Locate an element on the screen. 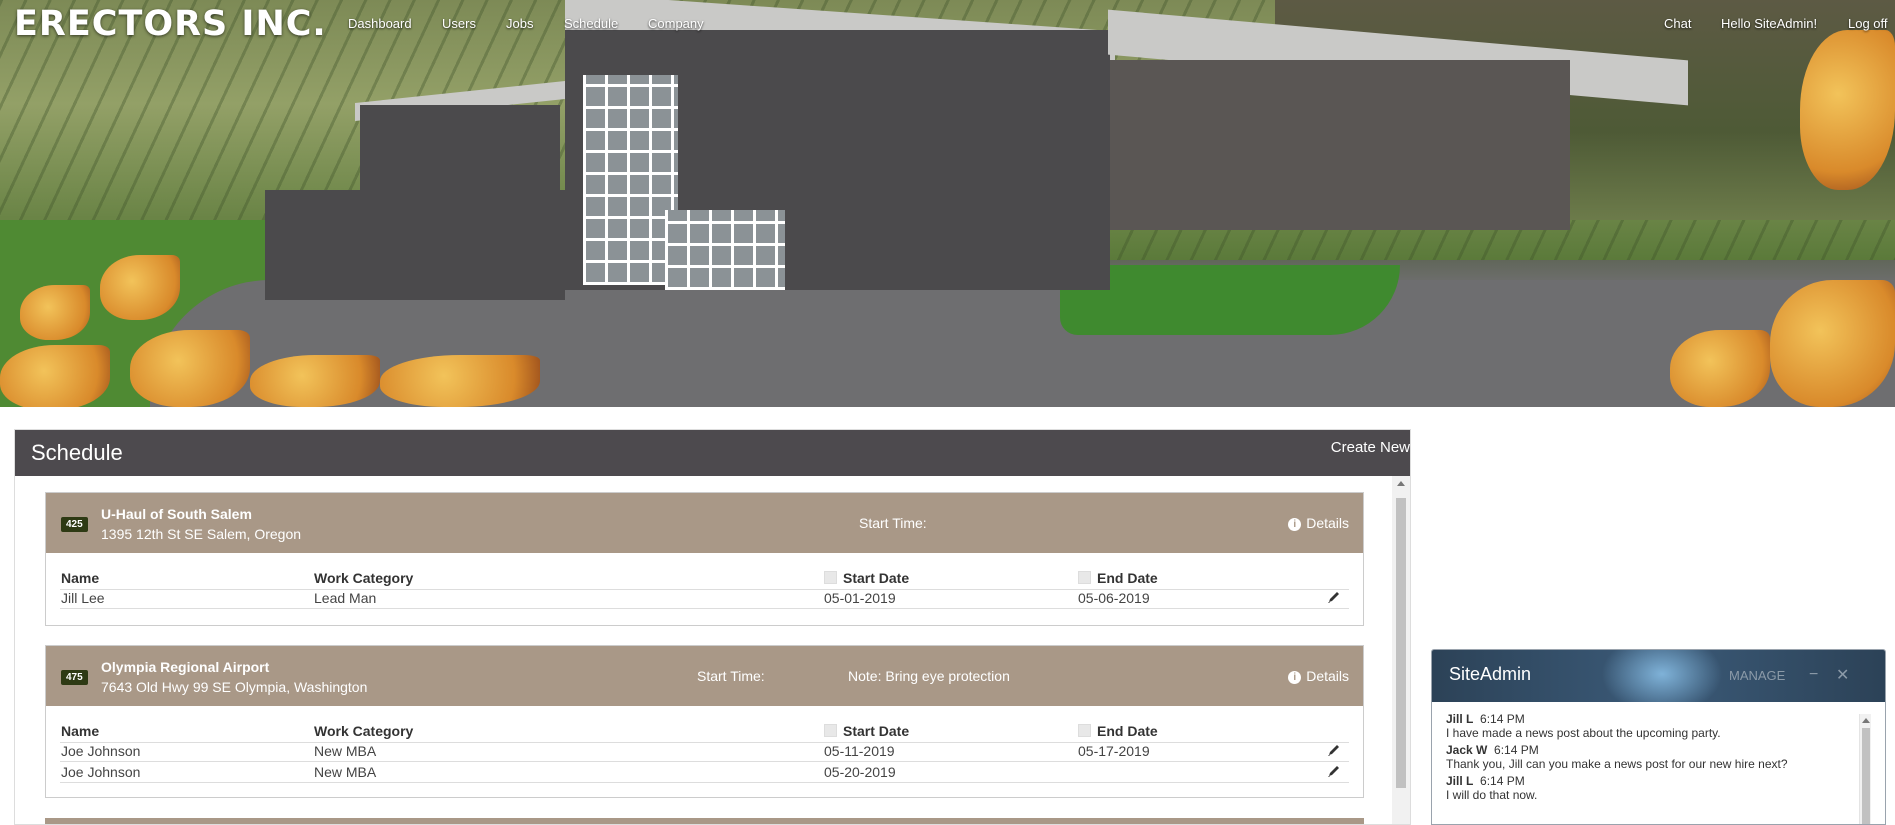 The width and height of the screenshot is (1895, 825). nav-users: Users is located at coordinates (459, 23).